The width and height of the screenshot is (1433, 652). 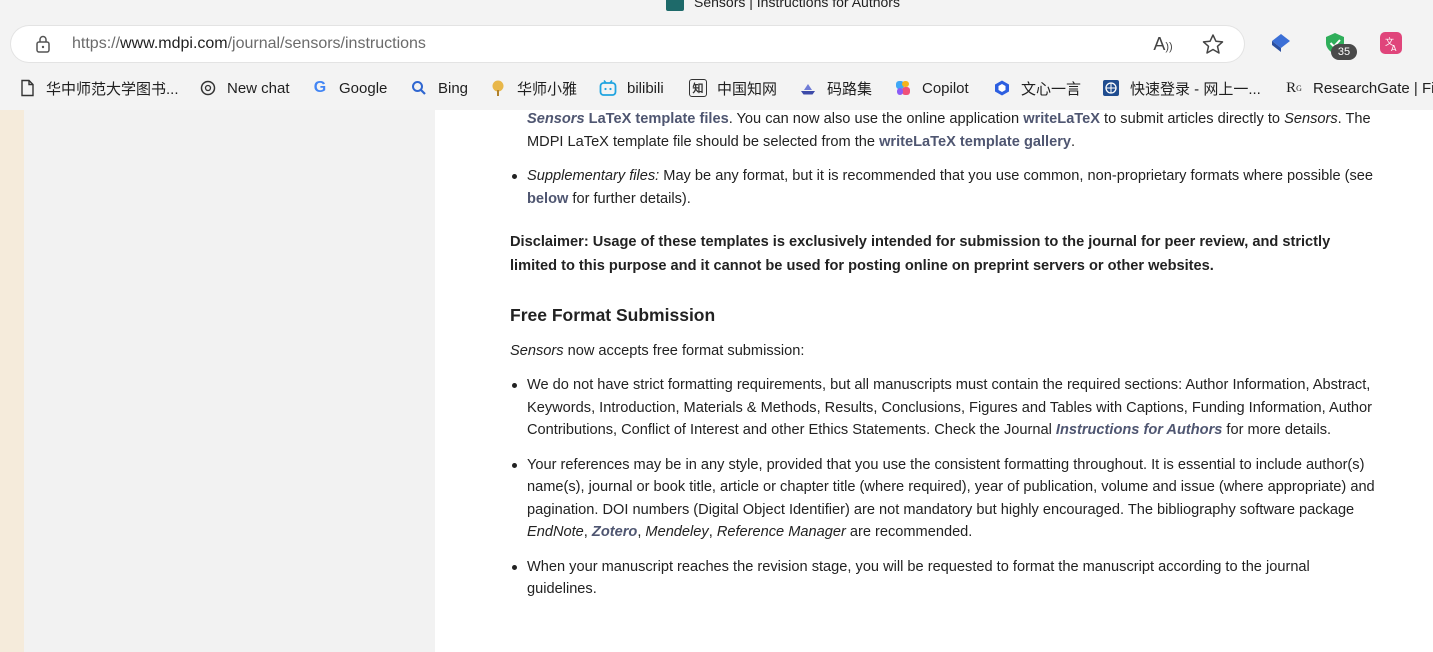 I want to click on active-tab: Sensors | Instructions for Authors, so click(x=783, y=5).